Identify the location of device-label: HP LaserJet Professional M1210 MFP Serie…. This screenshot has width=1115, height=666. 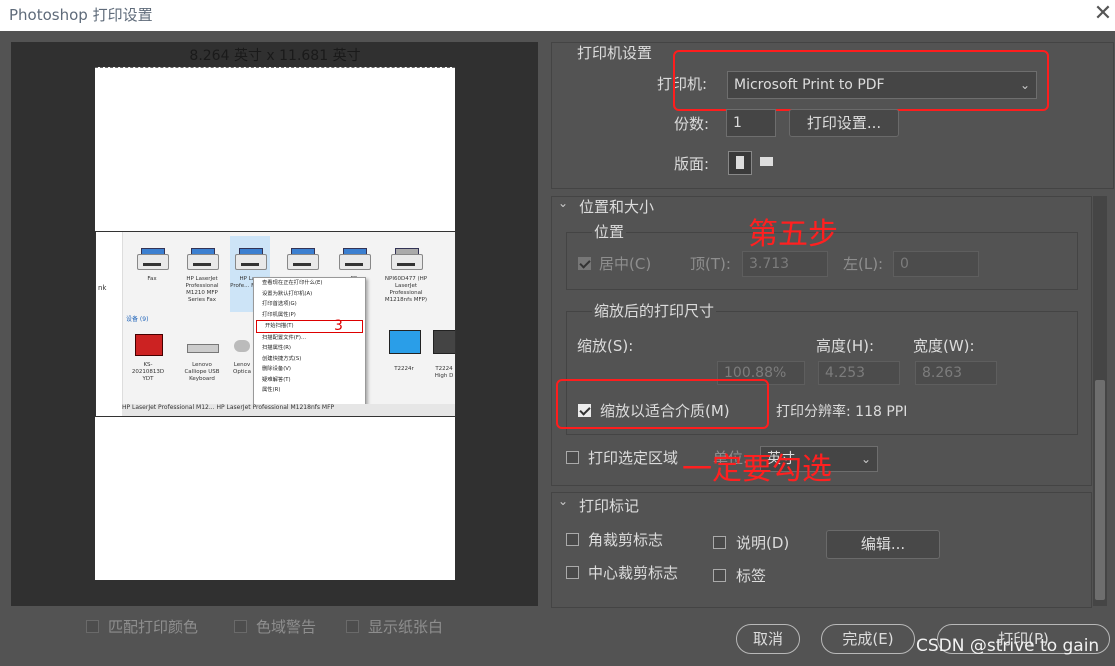
(202, 289).